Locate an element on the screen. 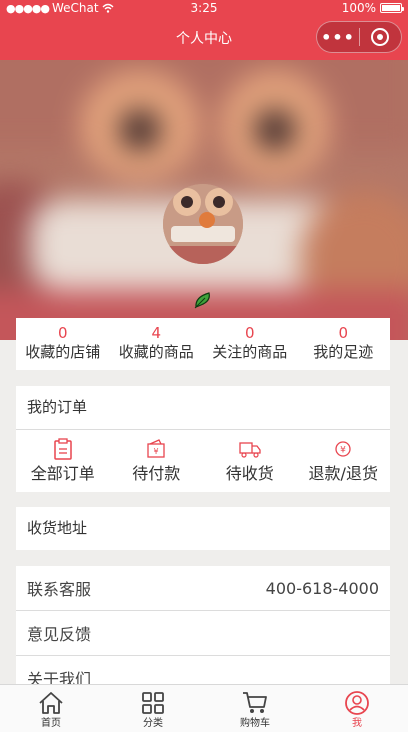 This screenshot has height=732, width=408. stat-label: 我的足迹 is located at coordinates (343, 352).